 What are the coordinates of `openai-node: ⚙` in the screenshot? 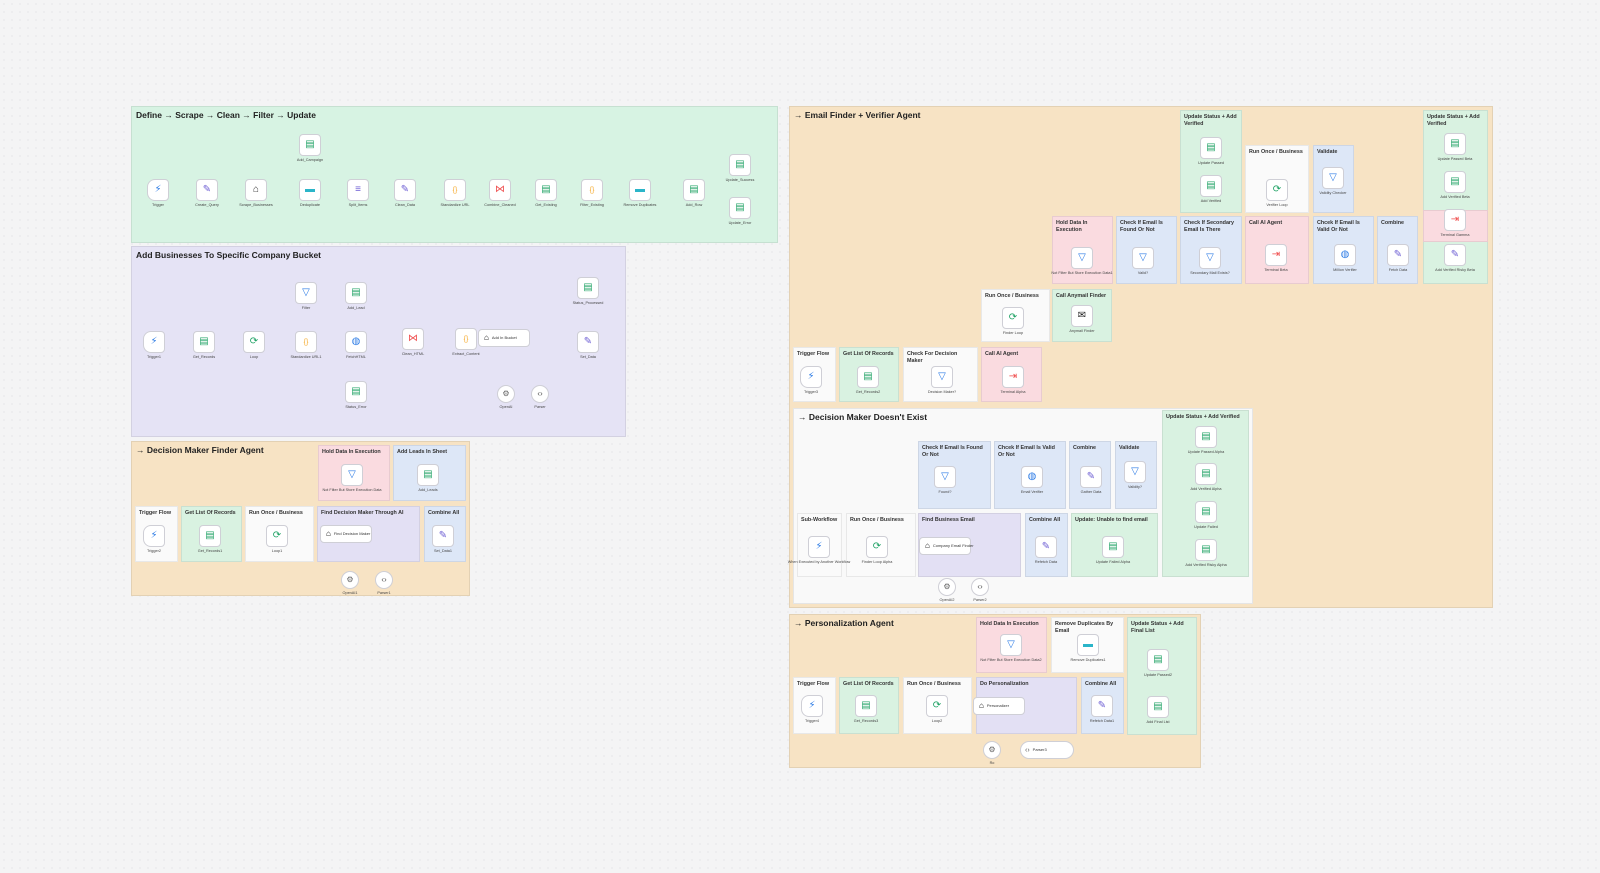 It's located at (506, 394).